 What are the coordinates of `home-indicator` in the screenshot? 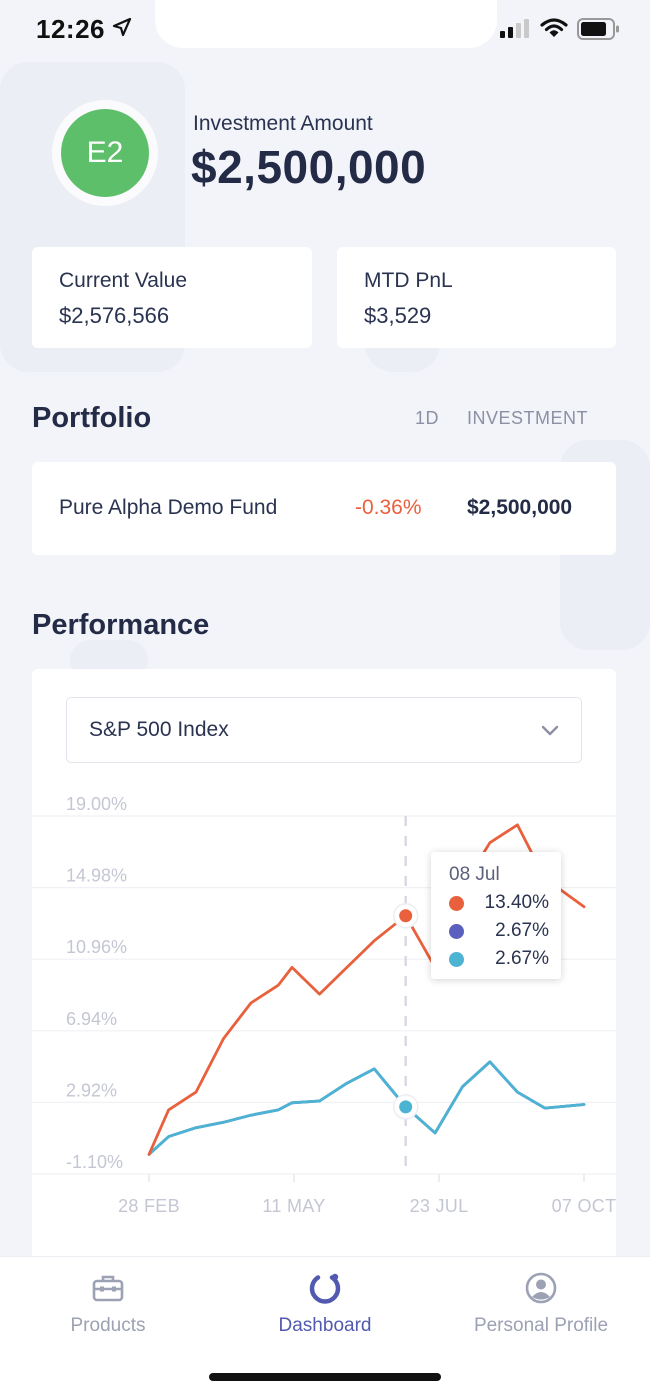 It's located at (325, 1377).